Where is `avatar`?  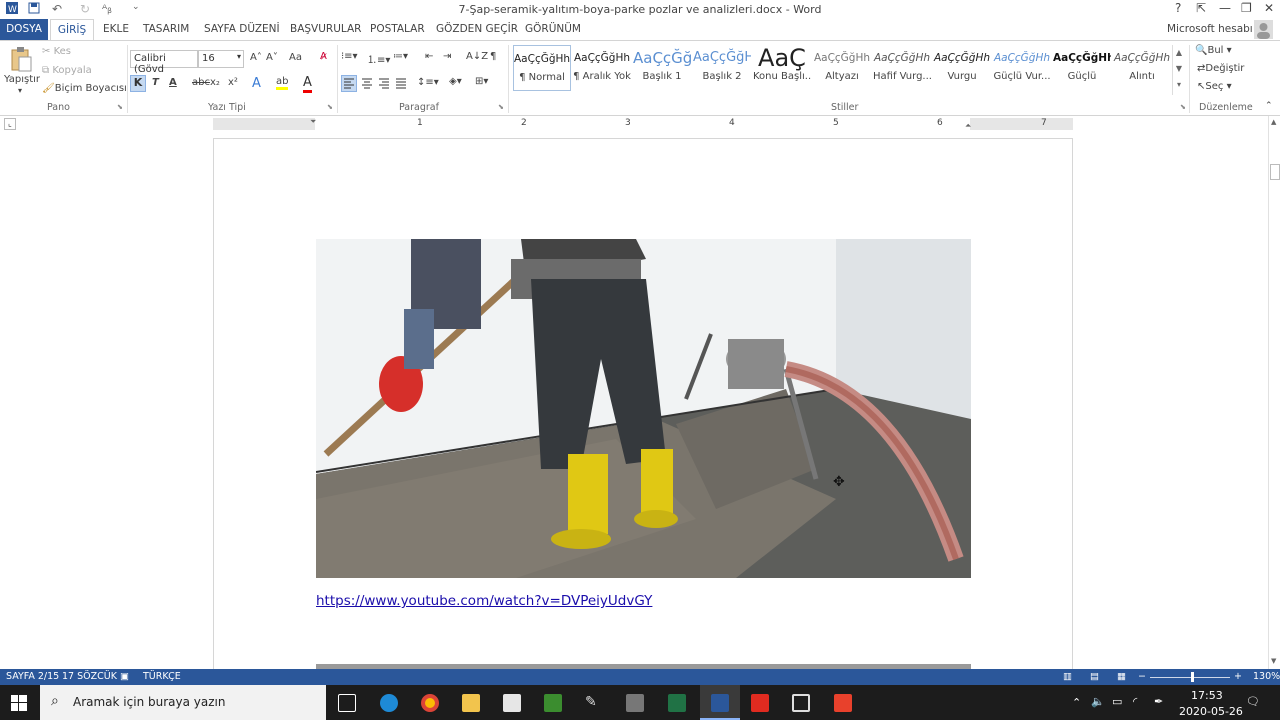 avatar is located at coordinates (1263, 29).